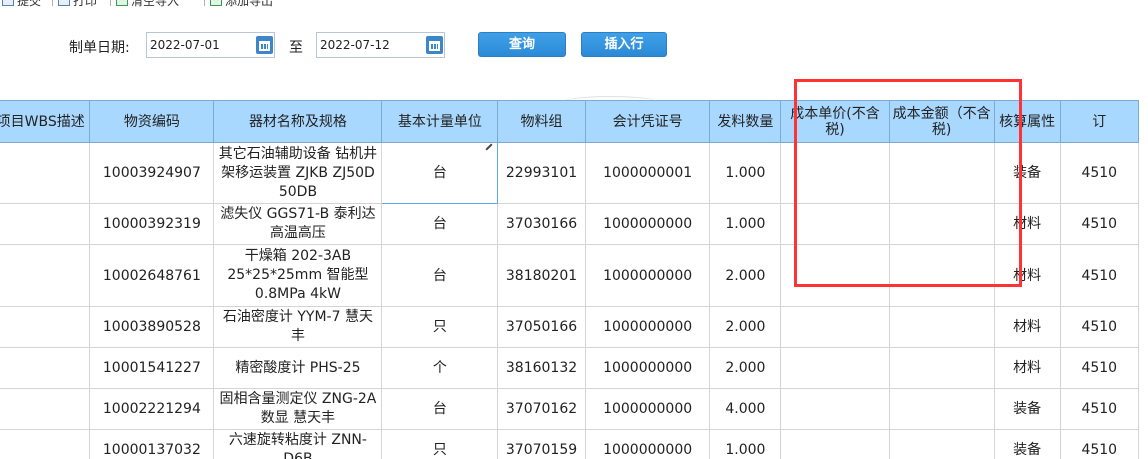 The height and width of the screenshot is (459, 1148). Describe the element at coordinates (1027, 173) in the screenshot. I see `cell-attr: 装备` at that location.